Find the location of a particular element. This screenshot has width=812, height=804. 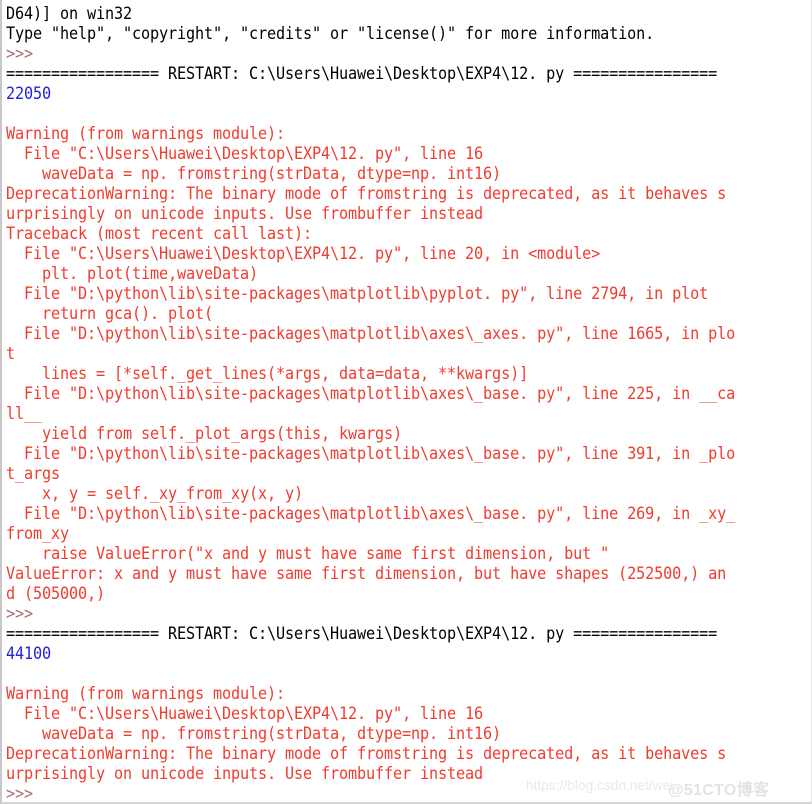

console-line: from_xy is located at coordinates (38, 533).